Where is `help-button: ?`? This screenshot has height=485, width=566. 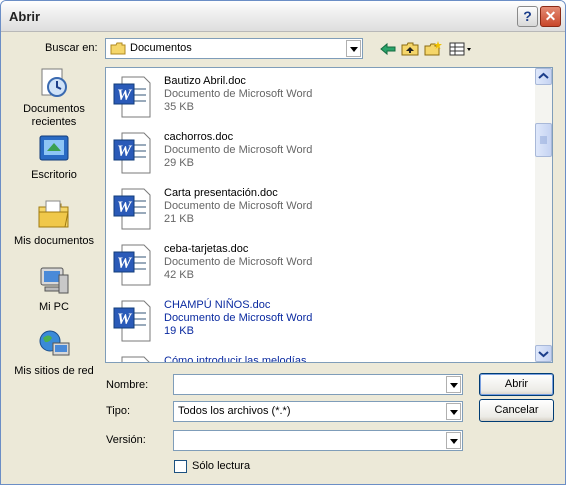 help-button: ? is located at coordinates (527, 16).